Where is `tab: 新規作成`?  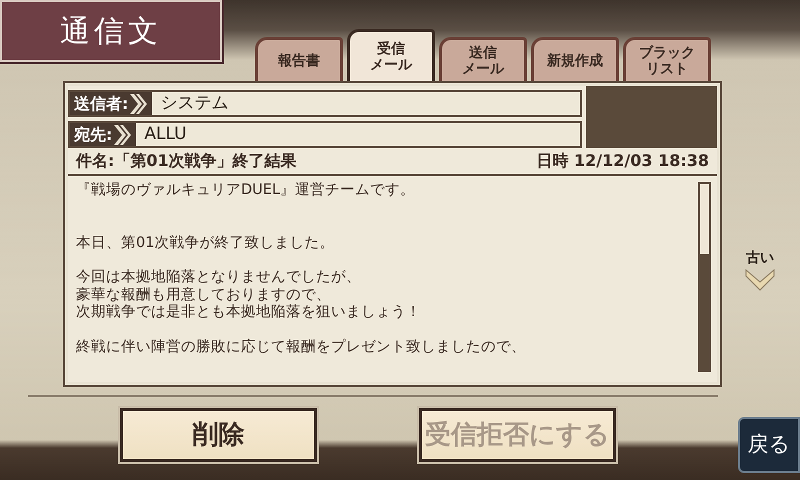
tab: 新規作成 is located at coordinates (575, 60).